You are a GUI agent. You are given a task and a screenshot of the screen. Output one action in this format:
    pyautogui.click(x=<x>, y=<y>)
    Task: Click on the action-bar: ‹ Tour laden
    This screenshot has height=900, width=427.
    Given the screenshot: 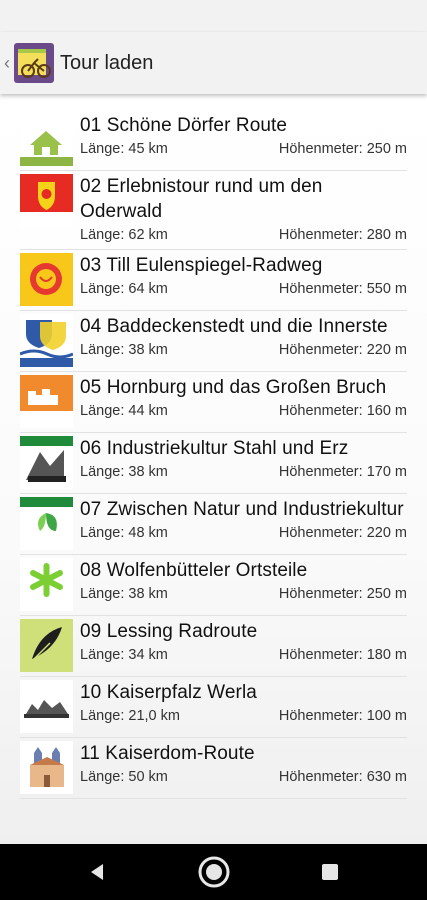 What is the action you would take?
    pyautogui.click(x=213, y=63)
    